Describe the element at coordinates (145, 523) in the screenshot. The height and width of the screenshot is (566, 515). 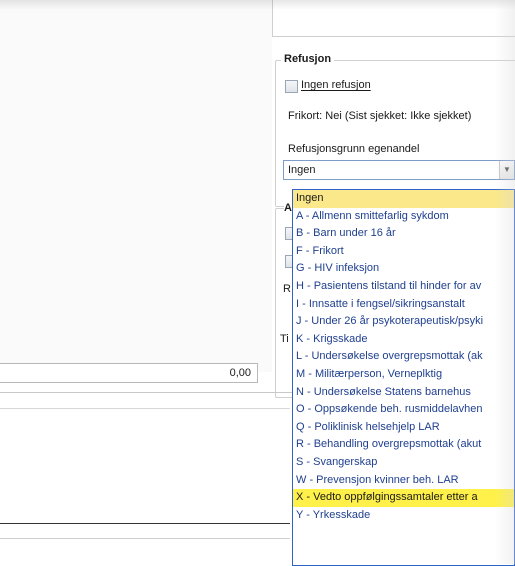
I see `separator-line-dark` at that location.